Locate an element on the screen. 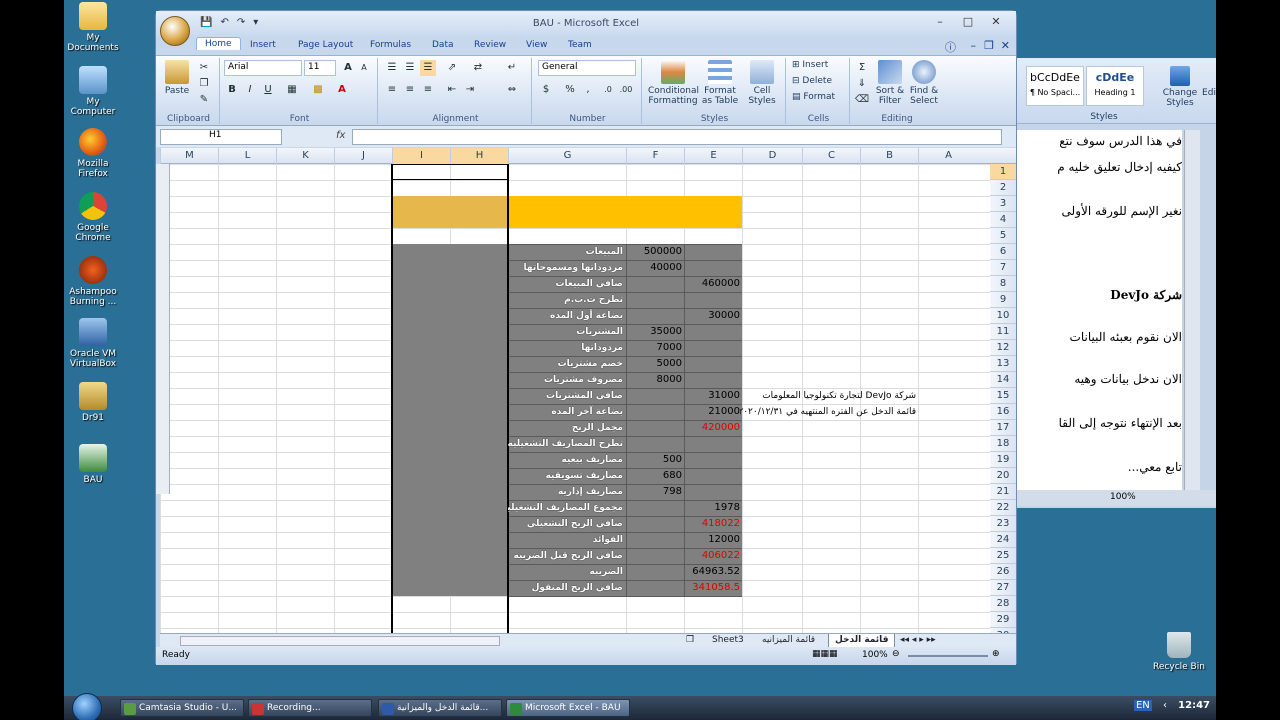 The height and width of the screenshot is (720, 1280). paste-button: Paste is located at coordinates (177, 78).